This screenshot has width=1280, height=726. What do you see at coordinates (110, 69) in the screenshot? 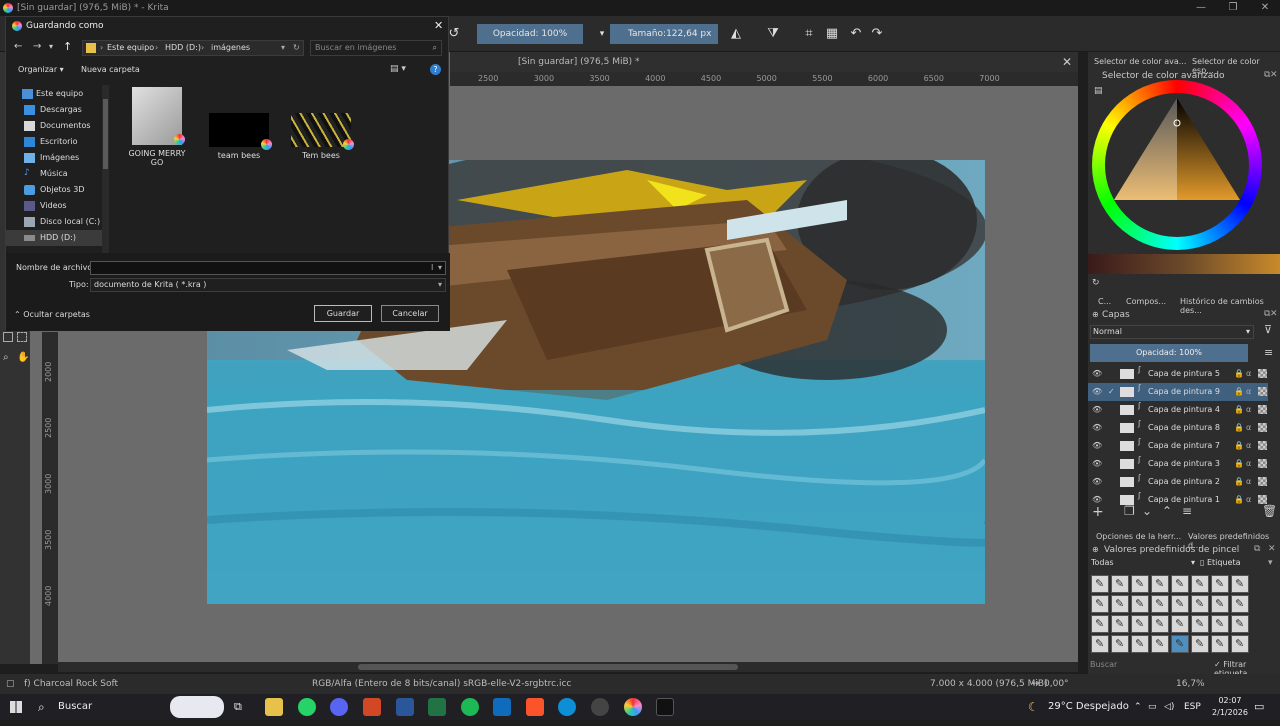
I see `new-folder-button: Nueva carpeta` at bounding box center [110, 69].